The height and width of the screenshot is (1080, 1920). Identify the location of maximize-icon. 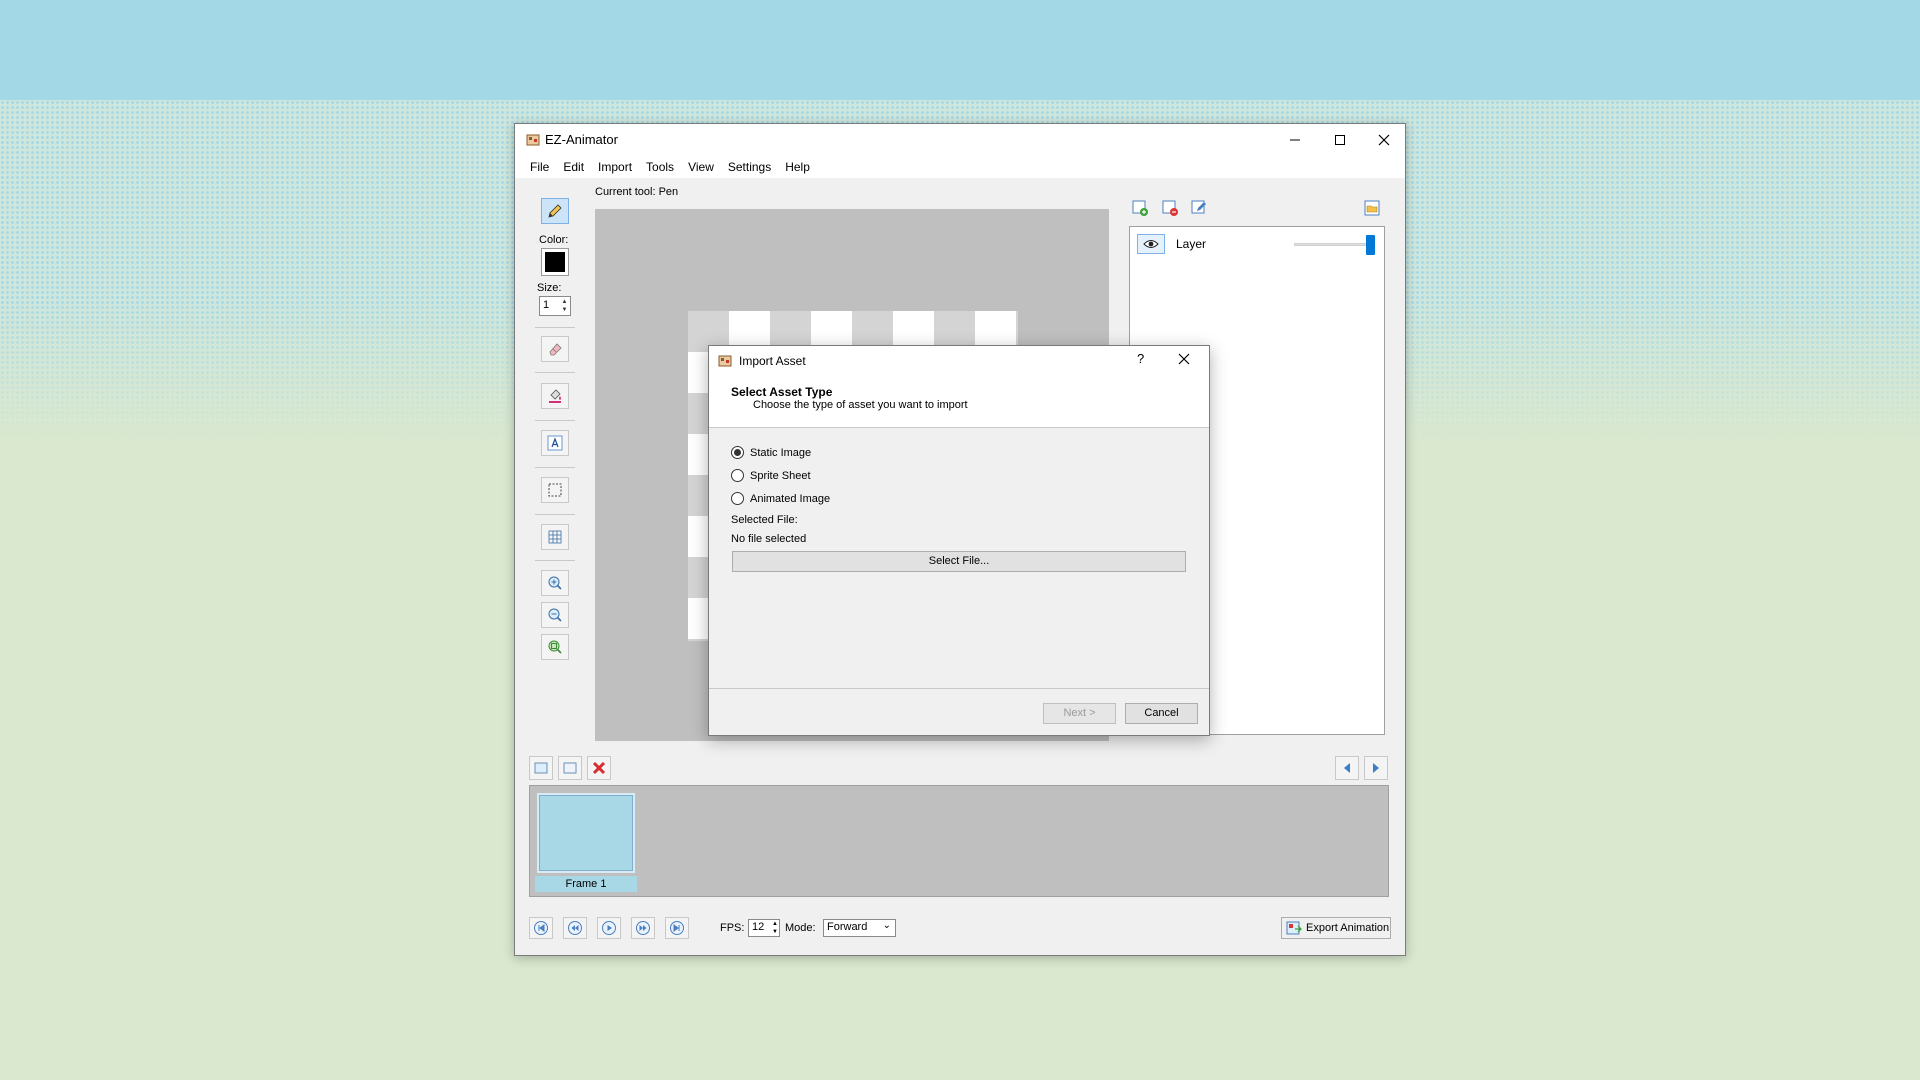
(1339, 140).